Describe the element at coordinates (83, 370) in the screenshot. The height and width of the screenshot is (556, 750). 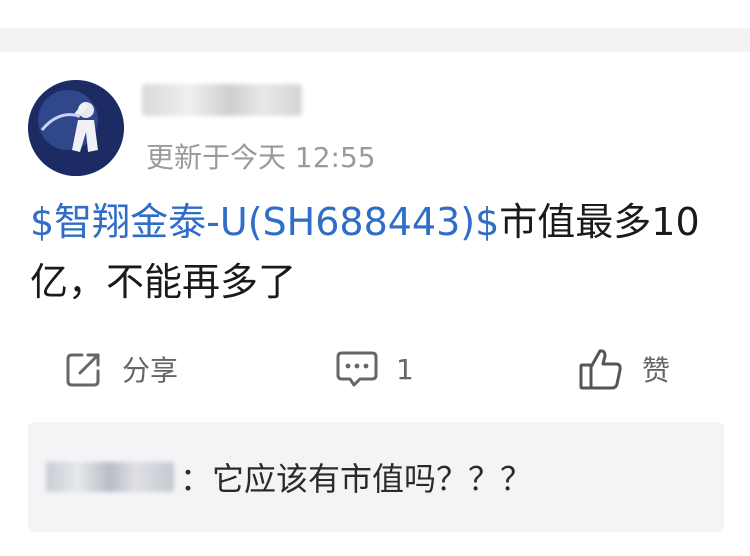
I see `share-icon` at that location.